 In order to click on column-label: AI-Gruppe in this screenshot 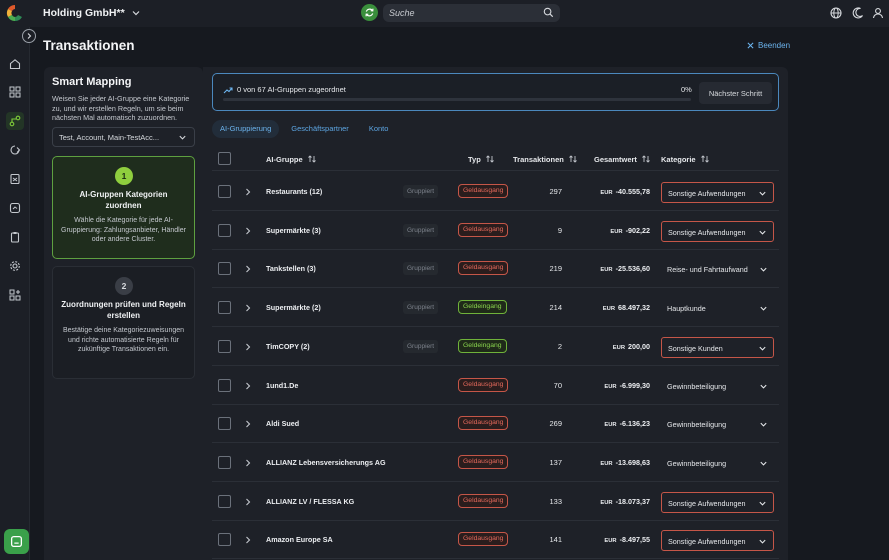, I will do `click(284, 159)`.